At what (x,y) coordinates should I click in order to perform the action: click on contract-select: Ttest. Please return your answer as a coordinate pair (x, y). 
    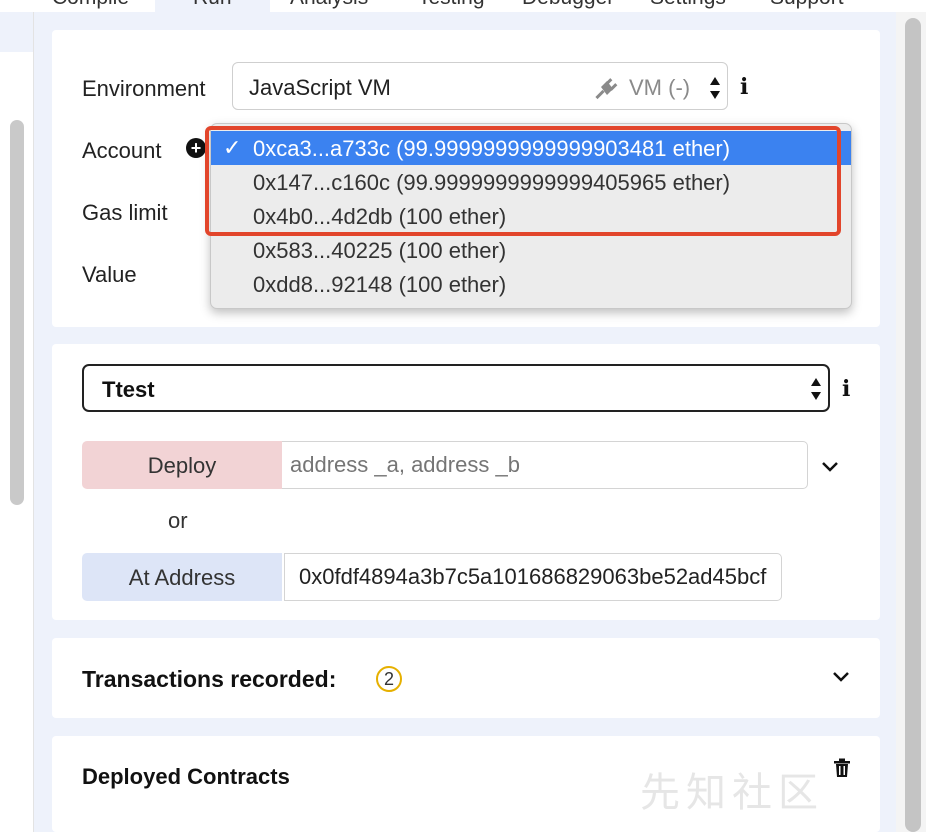
    Looking at the image, I should click on (456, 388).